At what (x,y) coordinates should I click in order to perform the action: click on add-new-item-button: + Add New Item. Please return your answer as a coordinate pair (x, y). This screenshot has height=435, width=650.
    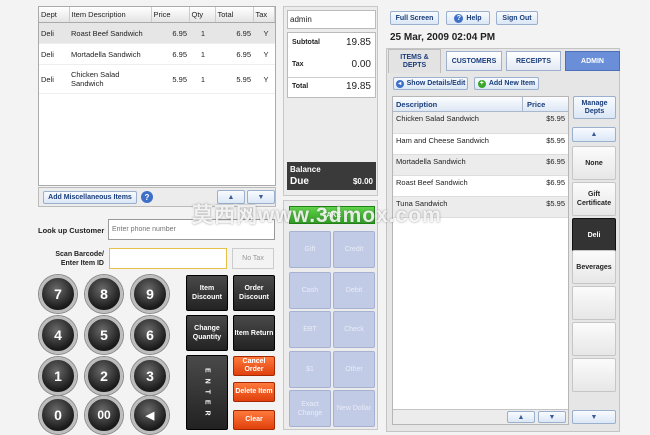
    Looking at the image, I should click on (506, 83).